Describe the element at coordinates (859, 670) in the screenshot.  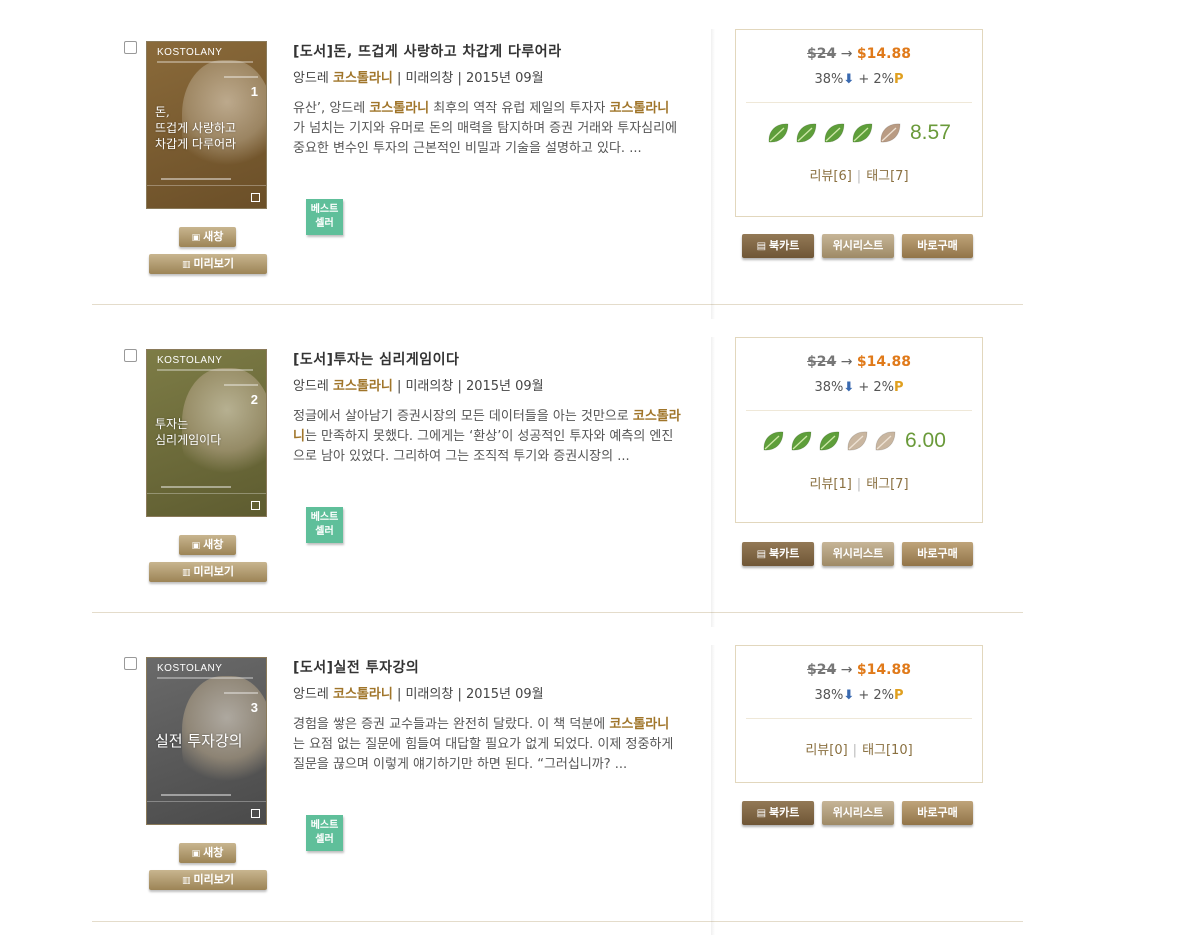
I see `price-line: $24 → $14.88` at that location.